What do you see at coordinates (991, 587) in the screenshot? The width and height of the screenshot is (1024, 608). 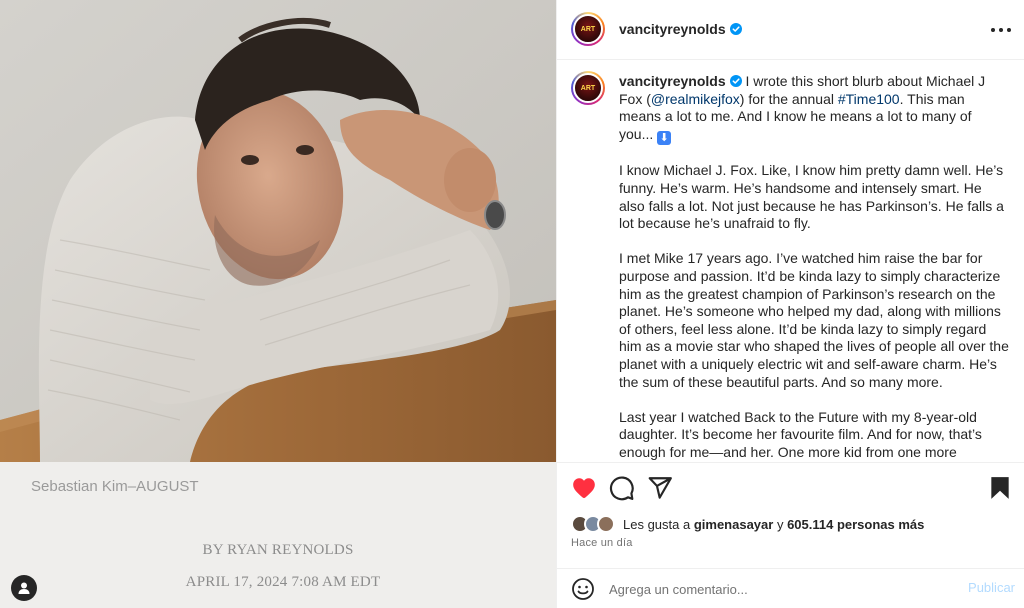 I see `publish-button: Publicar` at bounding box center [991, 587].